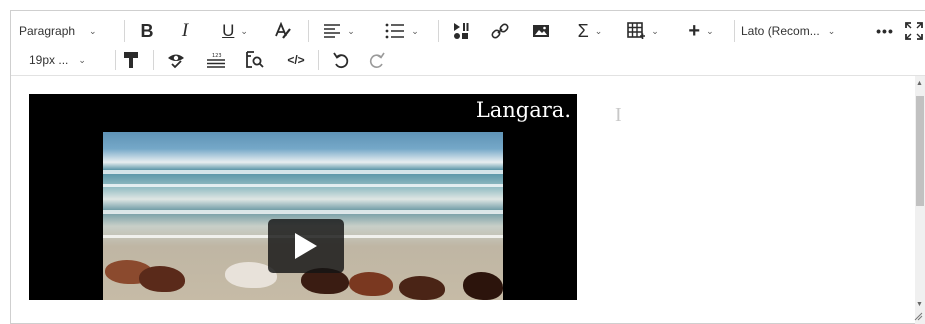  I want to click on table-dropdown: ⌄, so click(643, 31).